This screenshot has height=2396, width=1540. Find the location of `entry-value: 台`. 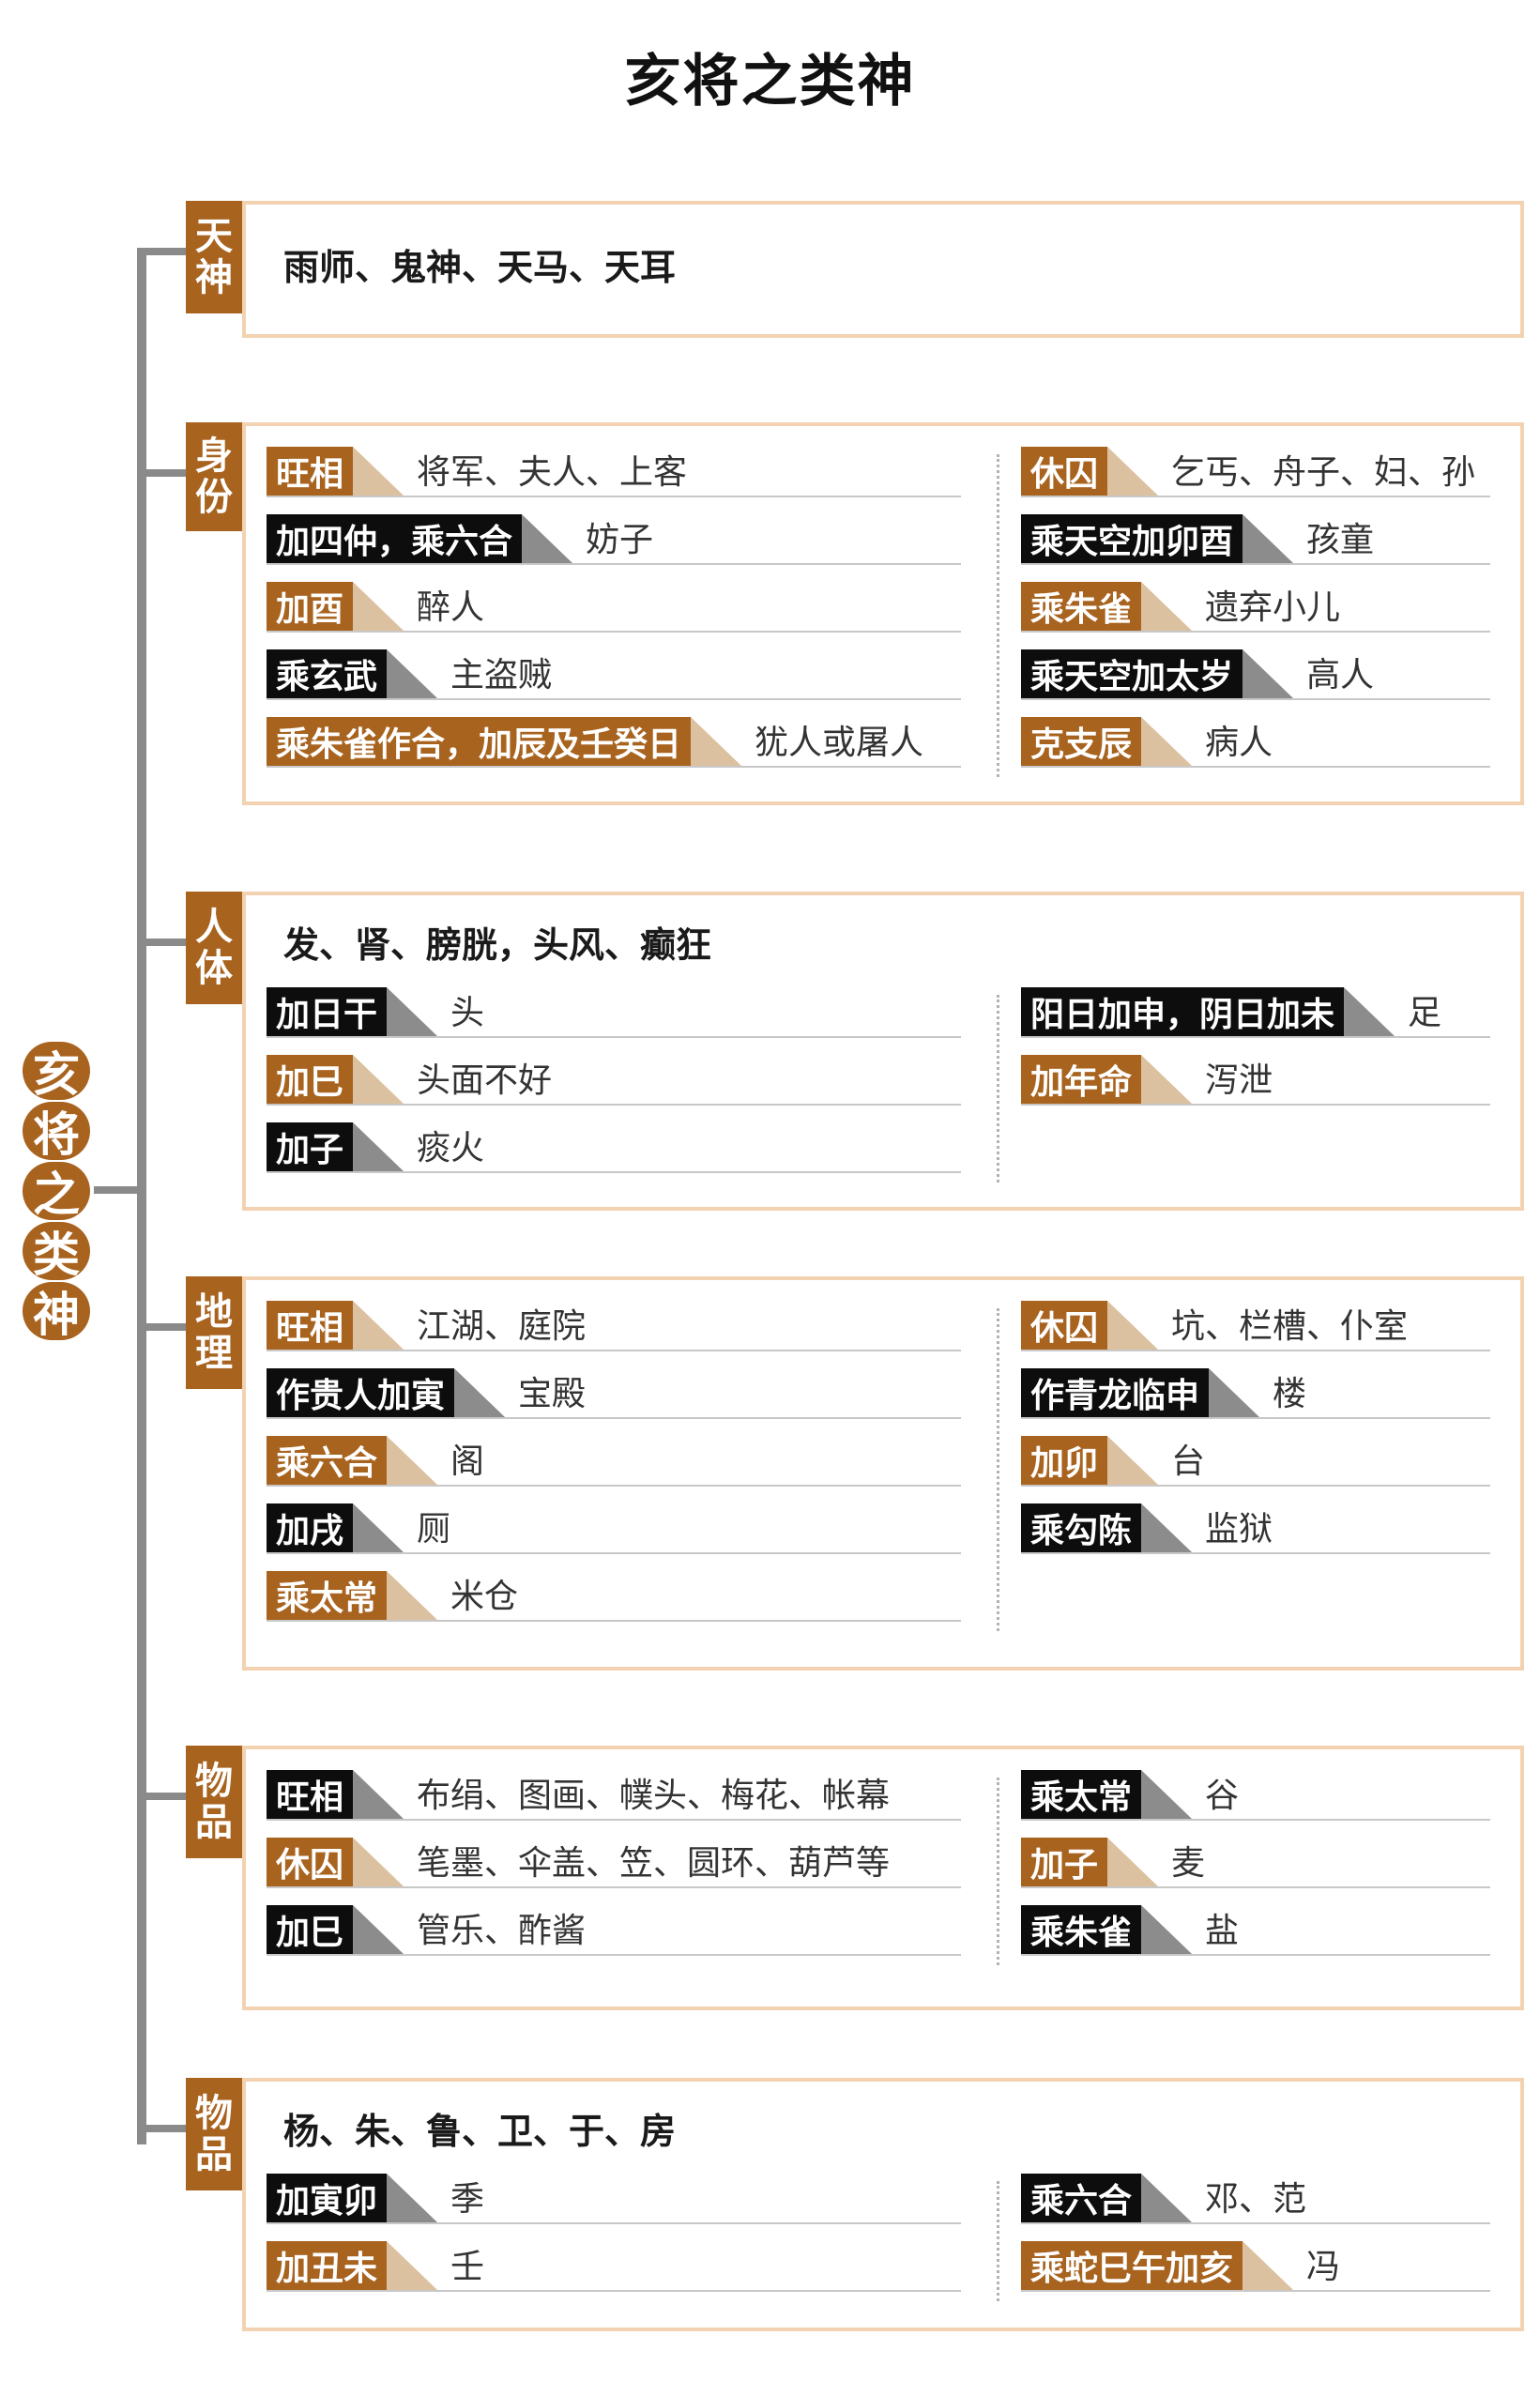

entry-value: 台 is located at coordinates (1188, 1461).